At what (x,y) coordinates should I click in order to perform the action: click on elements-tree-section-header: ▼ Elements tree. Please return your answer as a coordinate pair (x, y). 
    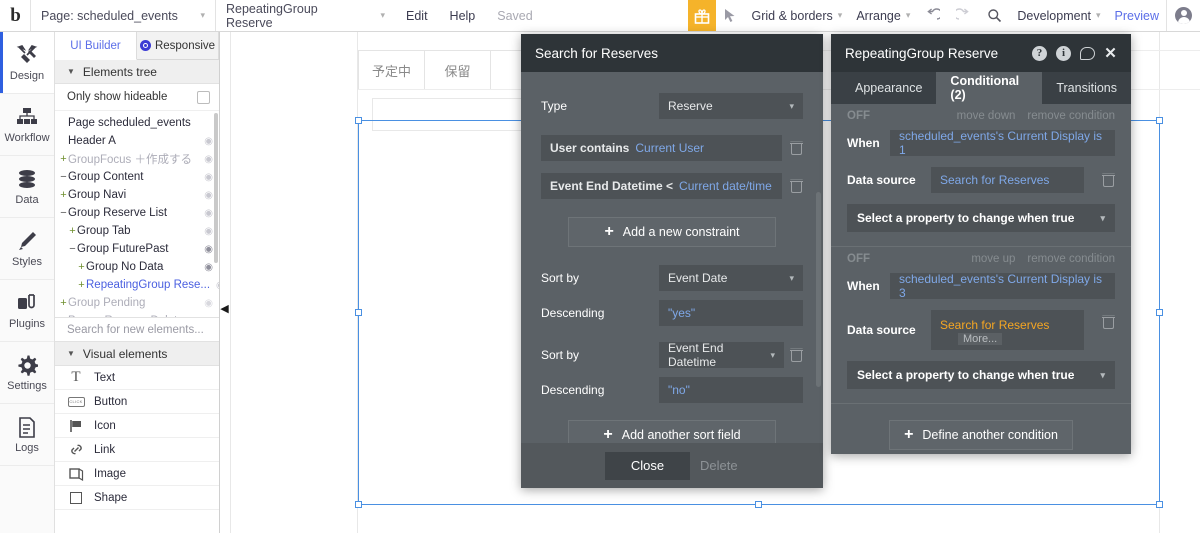
    Looking at the image, I should click on (137, 72).